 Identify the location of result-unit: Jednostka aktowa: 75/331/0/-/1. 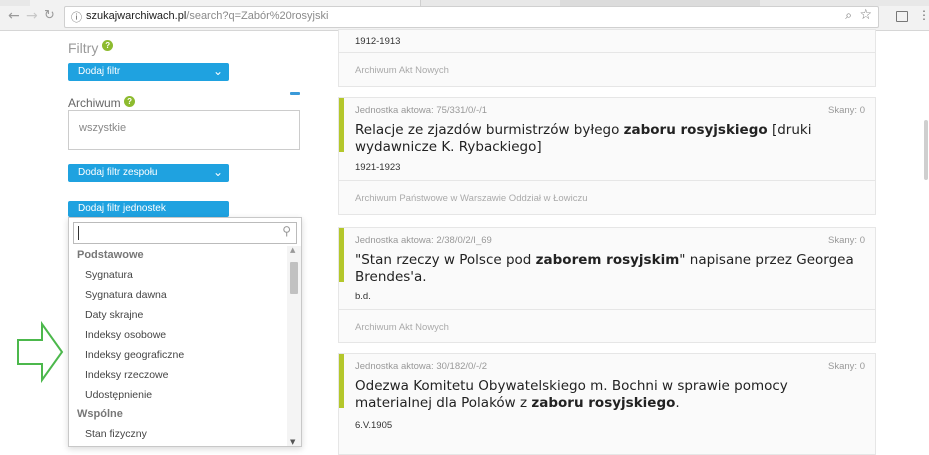
(421, 110).